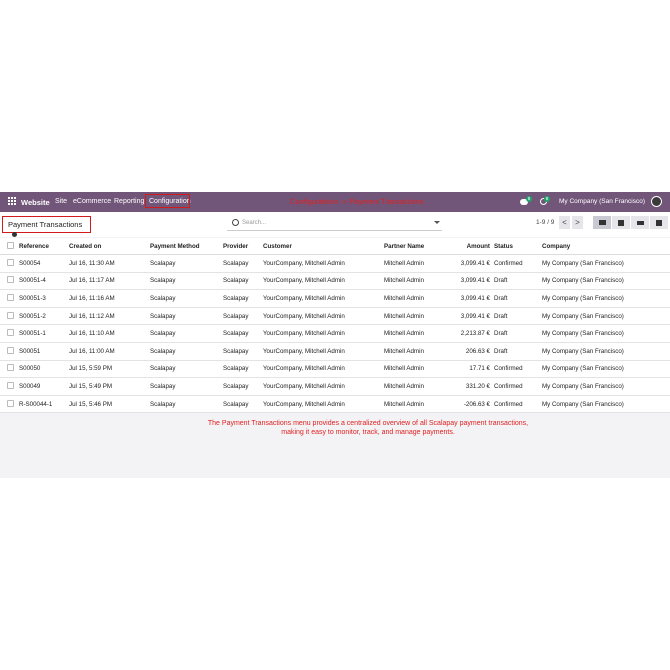 Image resolution: width=670 pixels, height=670 pixels. I want to click on activity-badge: 8, so click(547, 199).